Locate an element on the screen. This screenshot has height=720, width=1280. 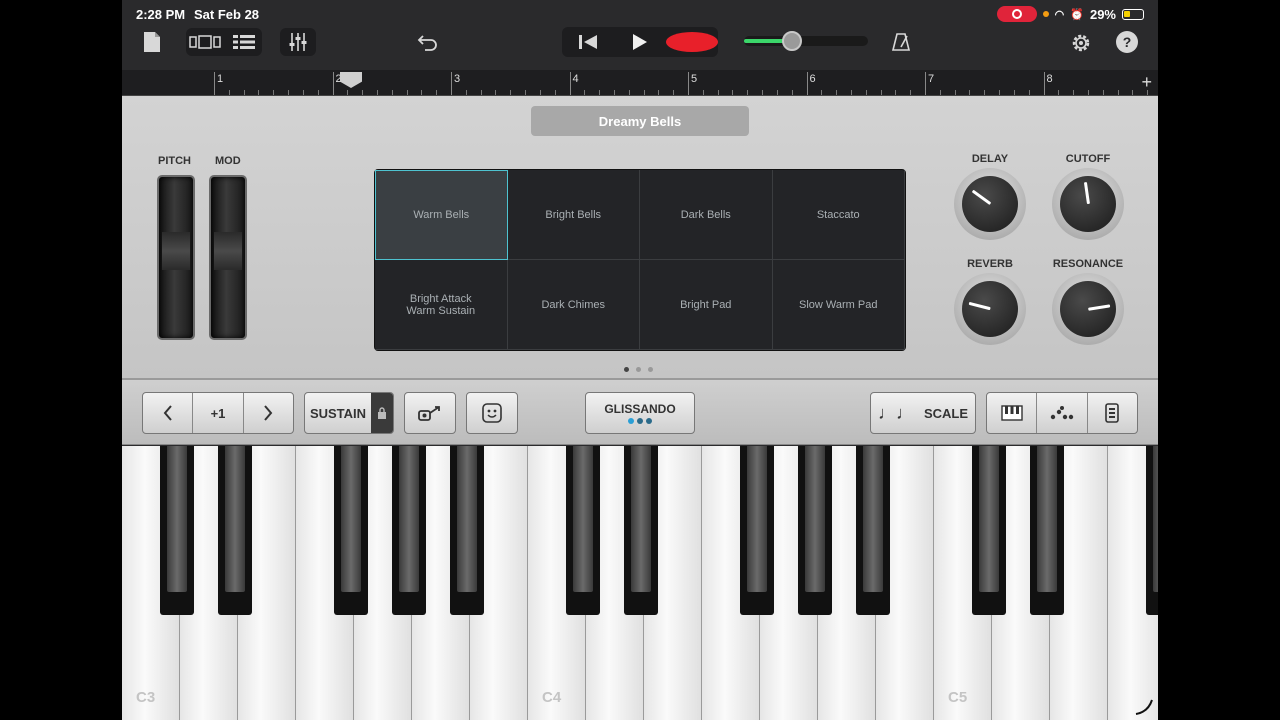
chevron-left-icon is located at coordinates (167, 413).